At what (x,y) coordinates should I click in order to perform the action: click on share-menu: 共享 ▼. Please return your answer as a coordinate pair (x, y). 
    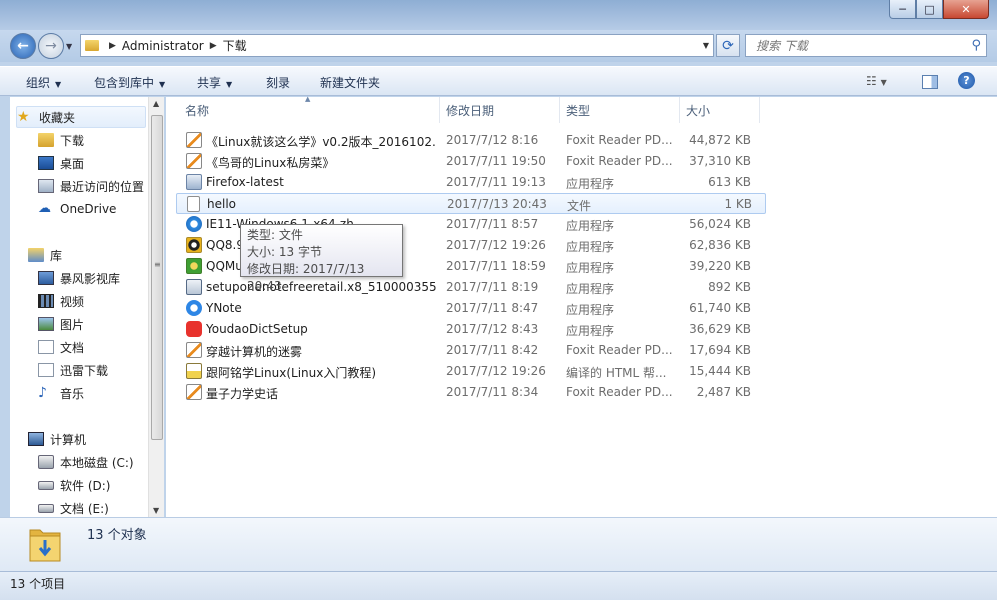
    Looking at the image, I should click on (214, 82).